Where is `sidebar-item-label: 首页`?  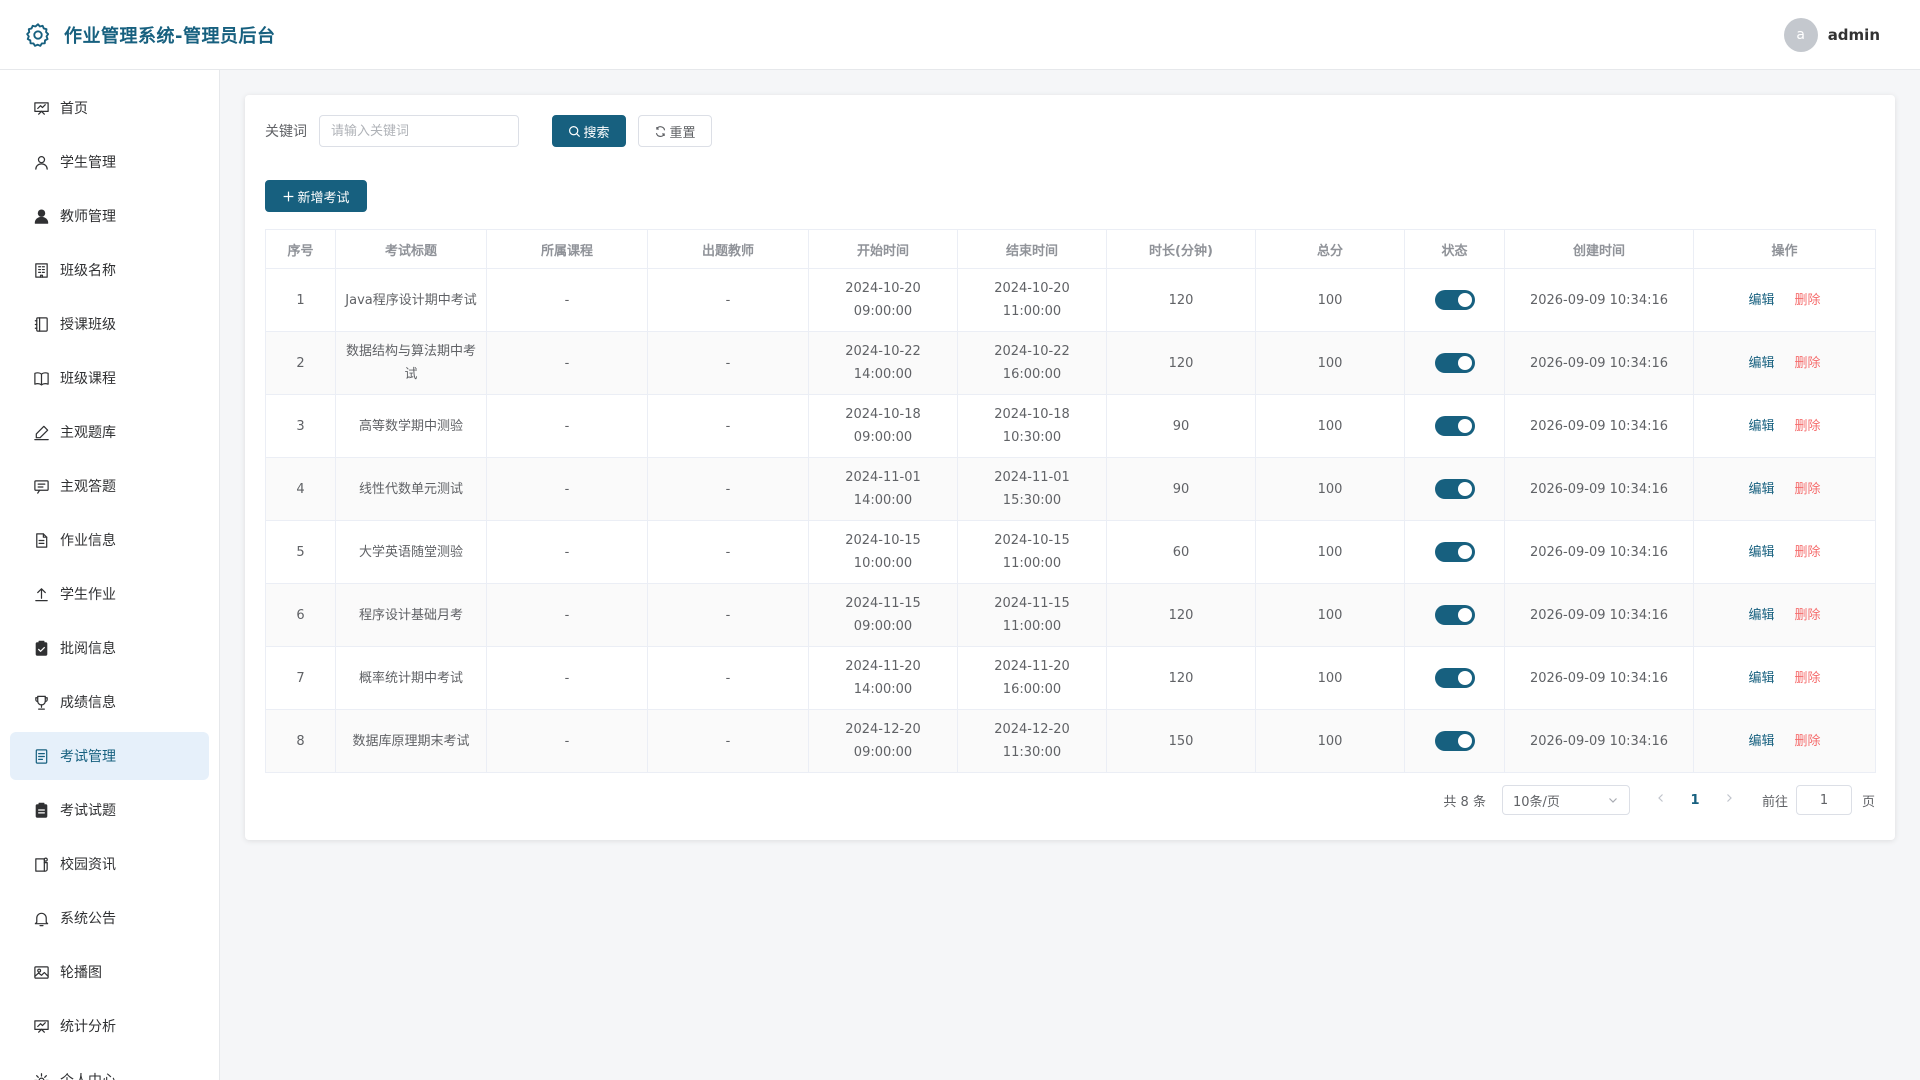 sidebar-item-label: 首页 is located at coordinates (74, 109).